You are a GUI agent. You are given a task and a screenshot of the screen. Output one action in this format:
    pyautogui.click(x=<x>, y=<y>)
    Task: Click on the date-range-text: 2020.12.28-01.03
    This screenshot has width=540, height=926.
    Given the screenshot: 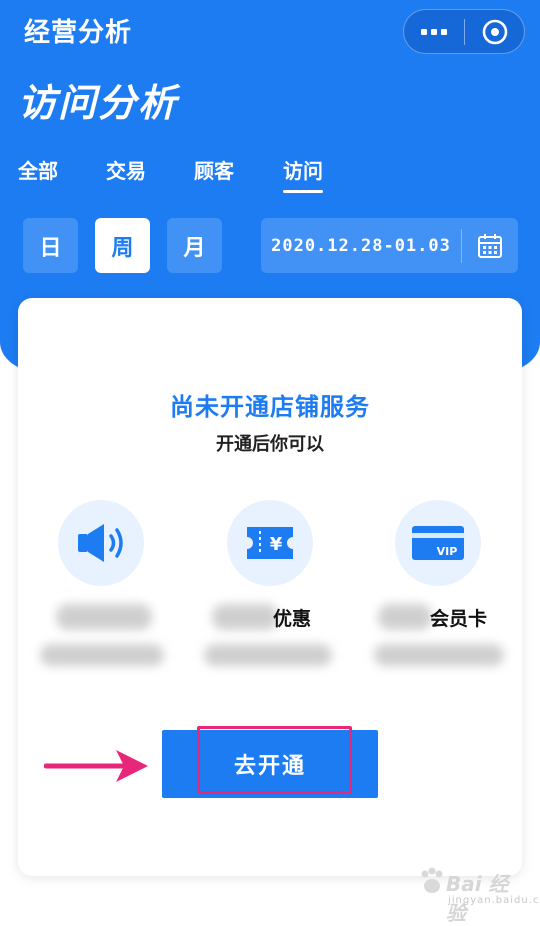 What is the action you would take?
    pyautogui.click(x=361, y=245)
    